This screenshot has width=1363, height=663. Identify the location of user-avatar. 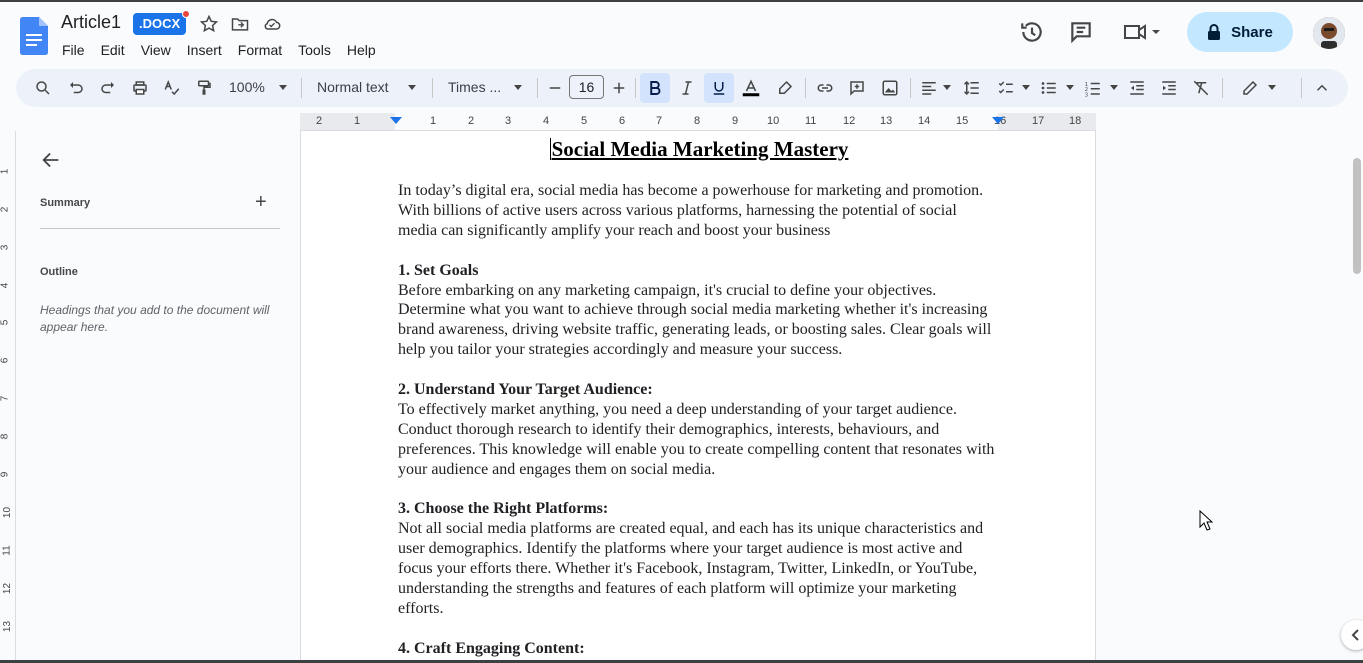
(1329, 33).